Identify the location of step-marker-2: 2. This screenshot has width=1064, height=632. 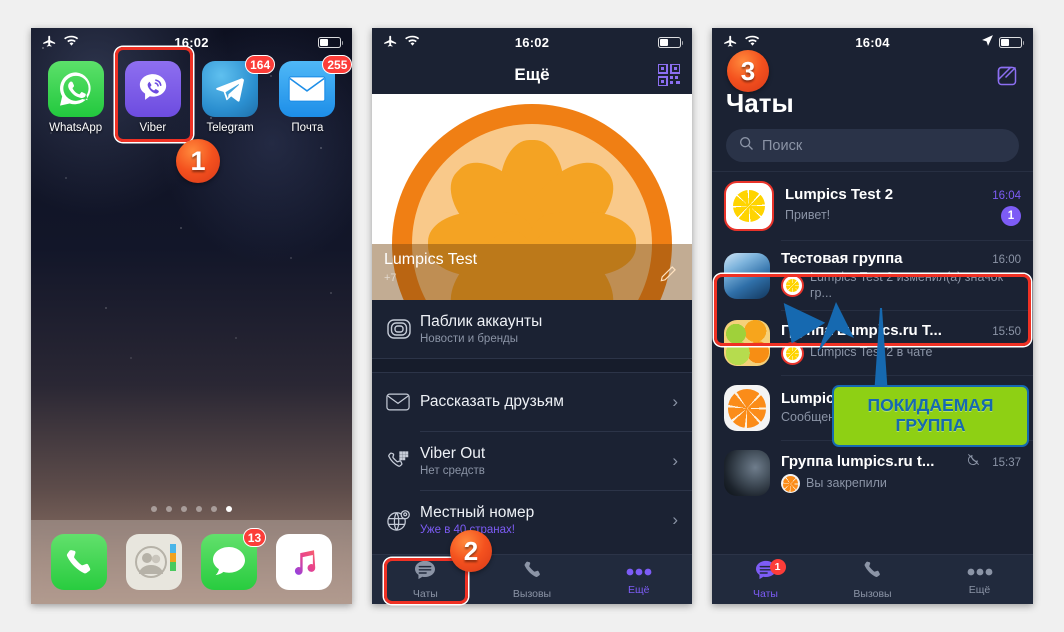
(471, 551).